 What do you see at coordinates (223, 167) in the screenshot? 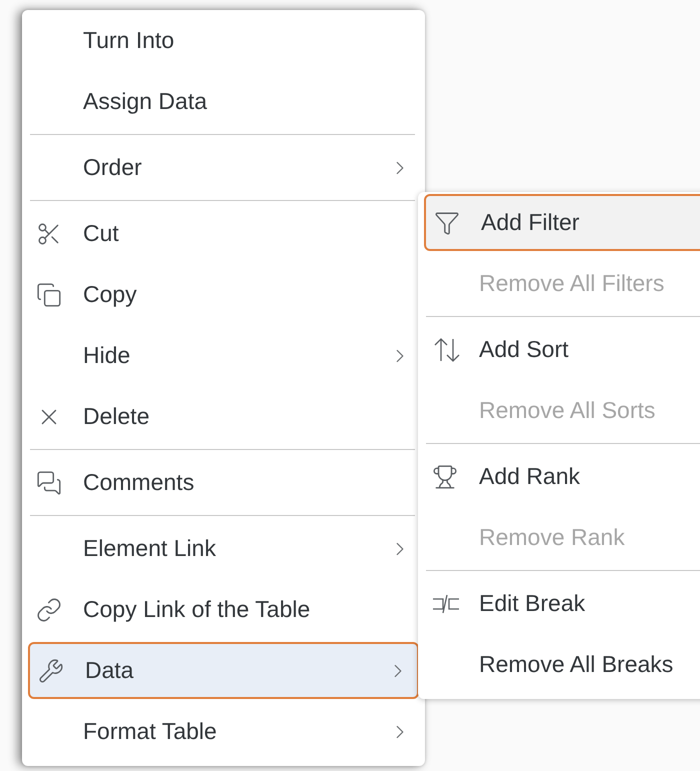
I see `menu-item: Order` at bounding box center [223, 167].